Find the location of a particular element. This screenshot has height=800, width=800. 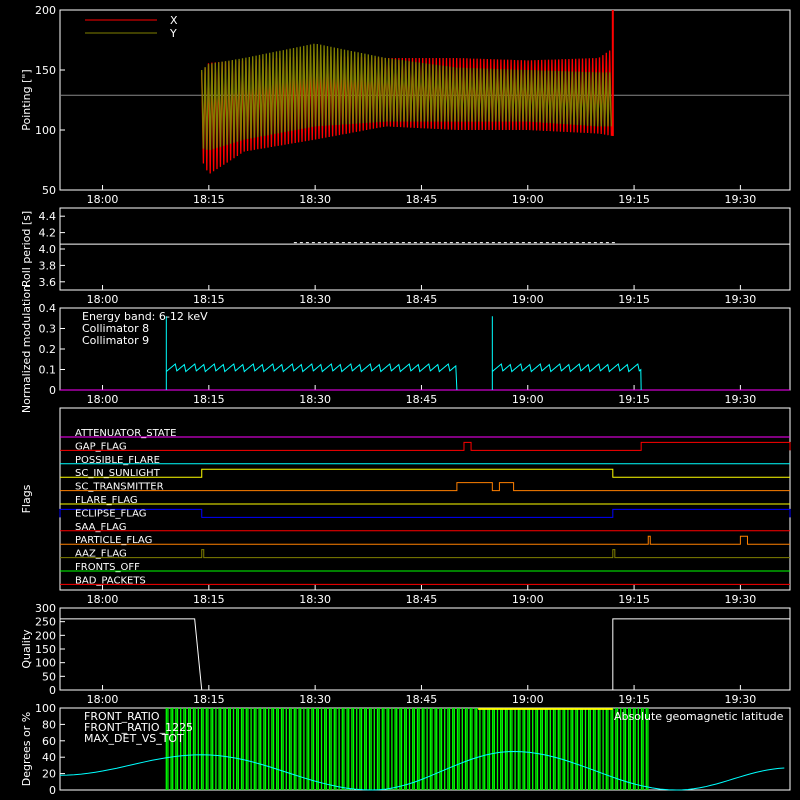

y-tick-label: 60 is located at coordinates (49, 741).